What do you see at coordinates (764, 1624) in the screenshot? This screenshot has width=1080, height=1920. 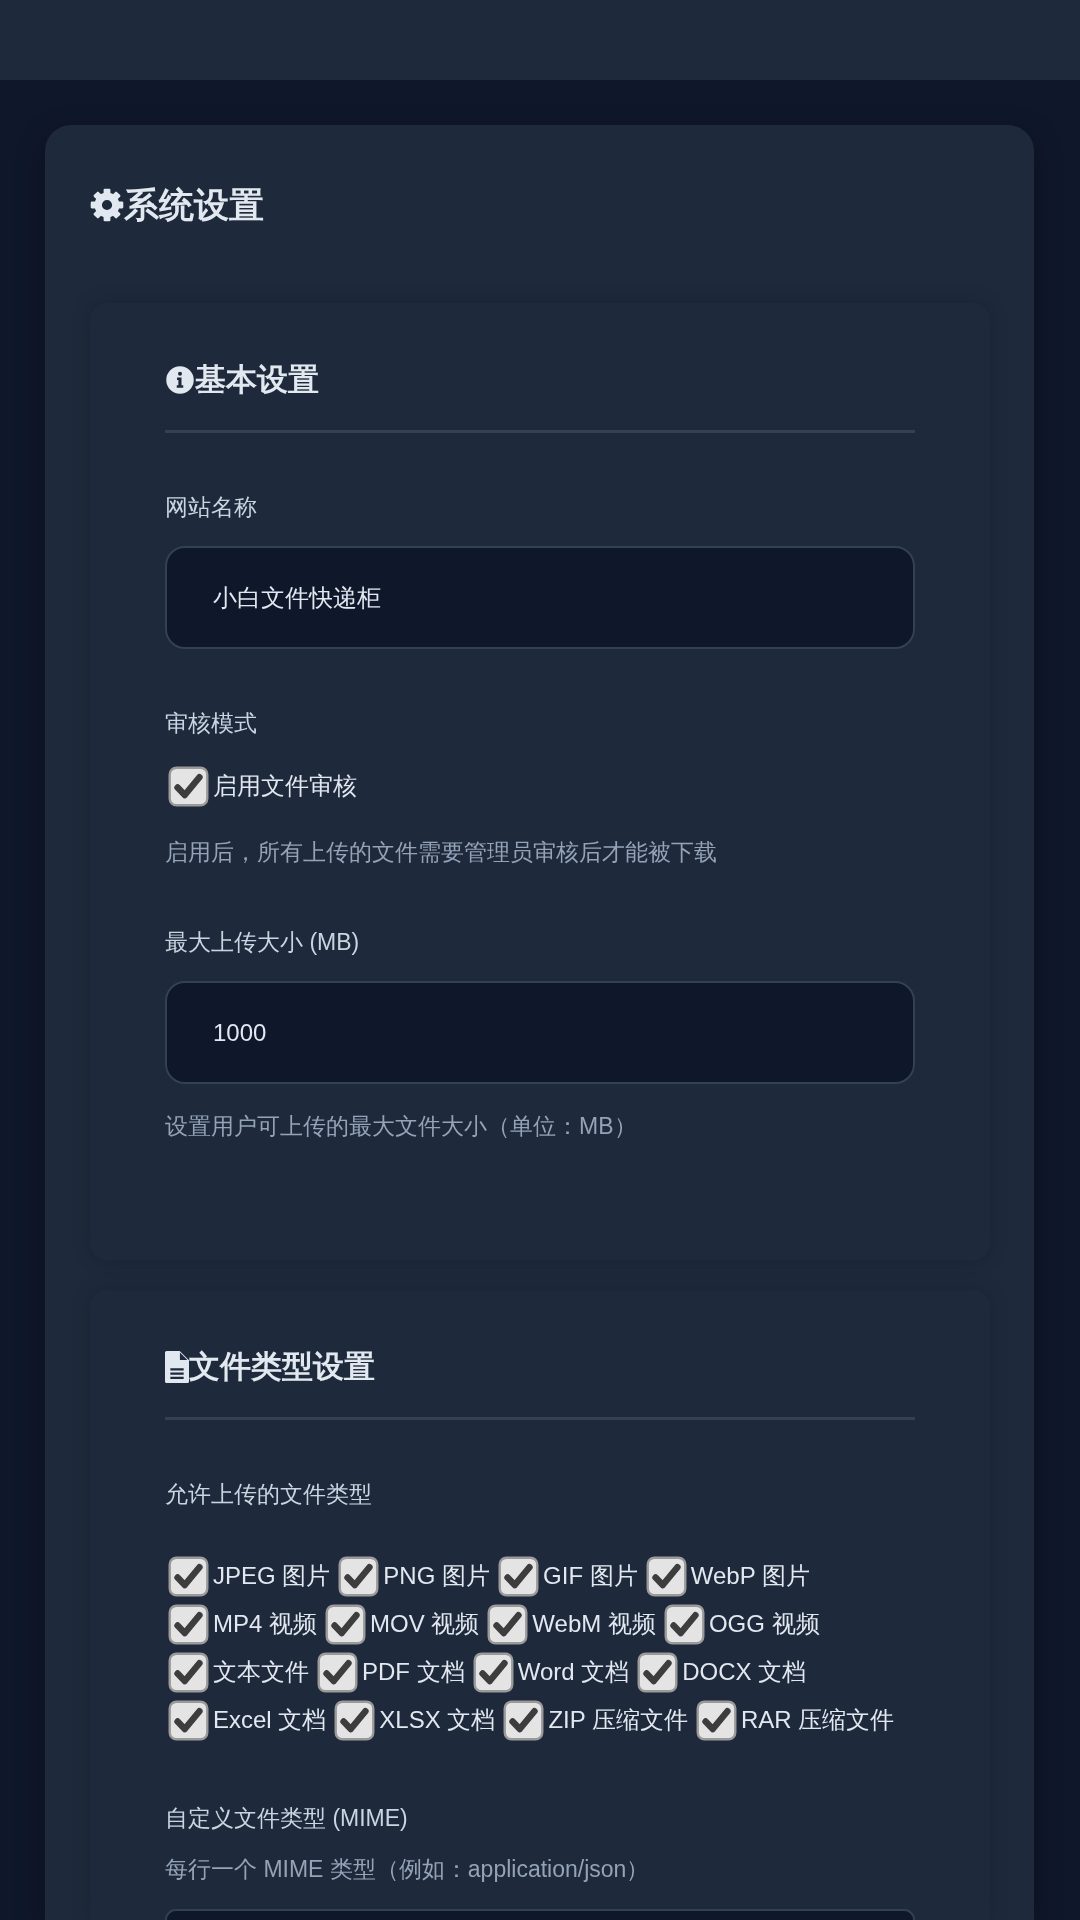 I see `checkbox-label: OGG 视频` at bounding box center [764, 1624].